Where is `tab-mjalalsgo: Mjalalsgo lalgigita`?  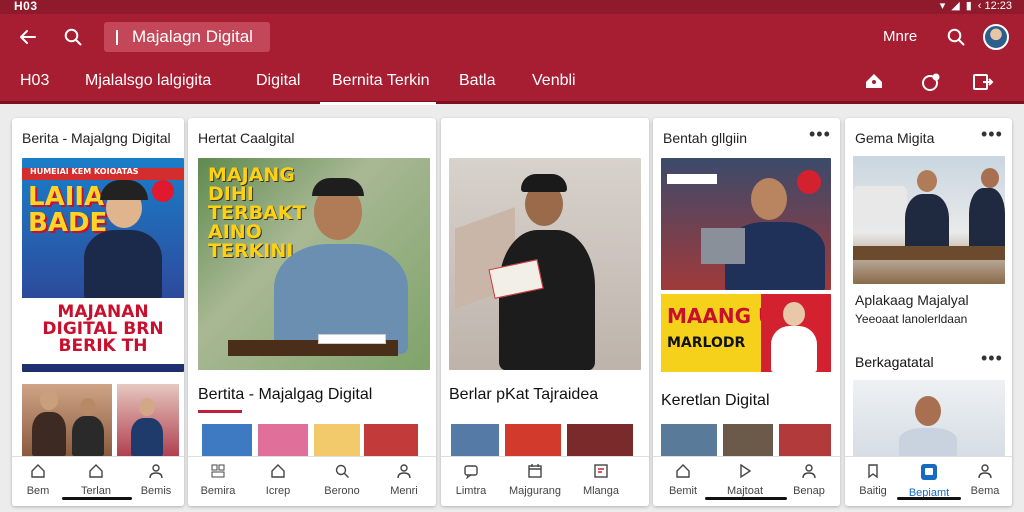
tab-mjalalsgo: Mjalalsgo lalgigita is located at coordinates (148, 81).